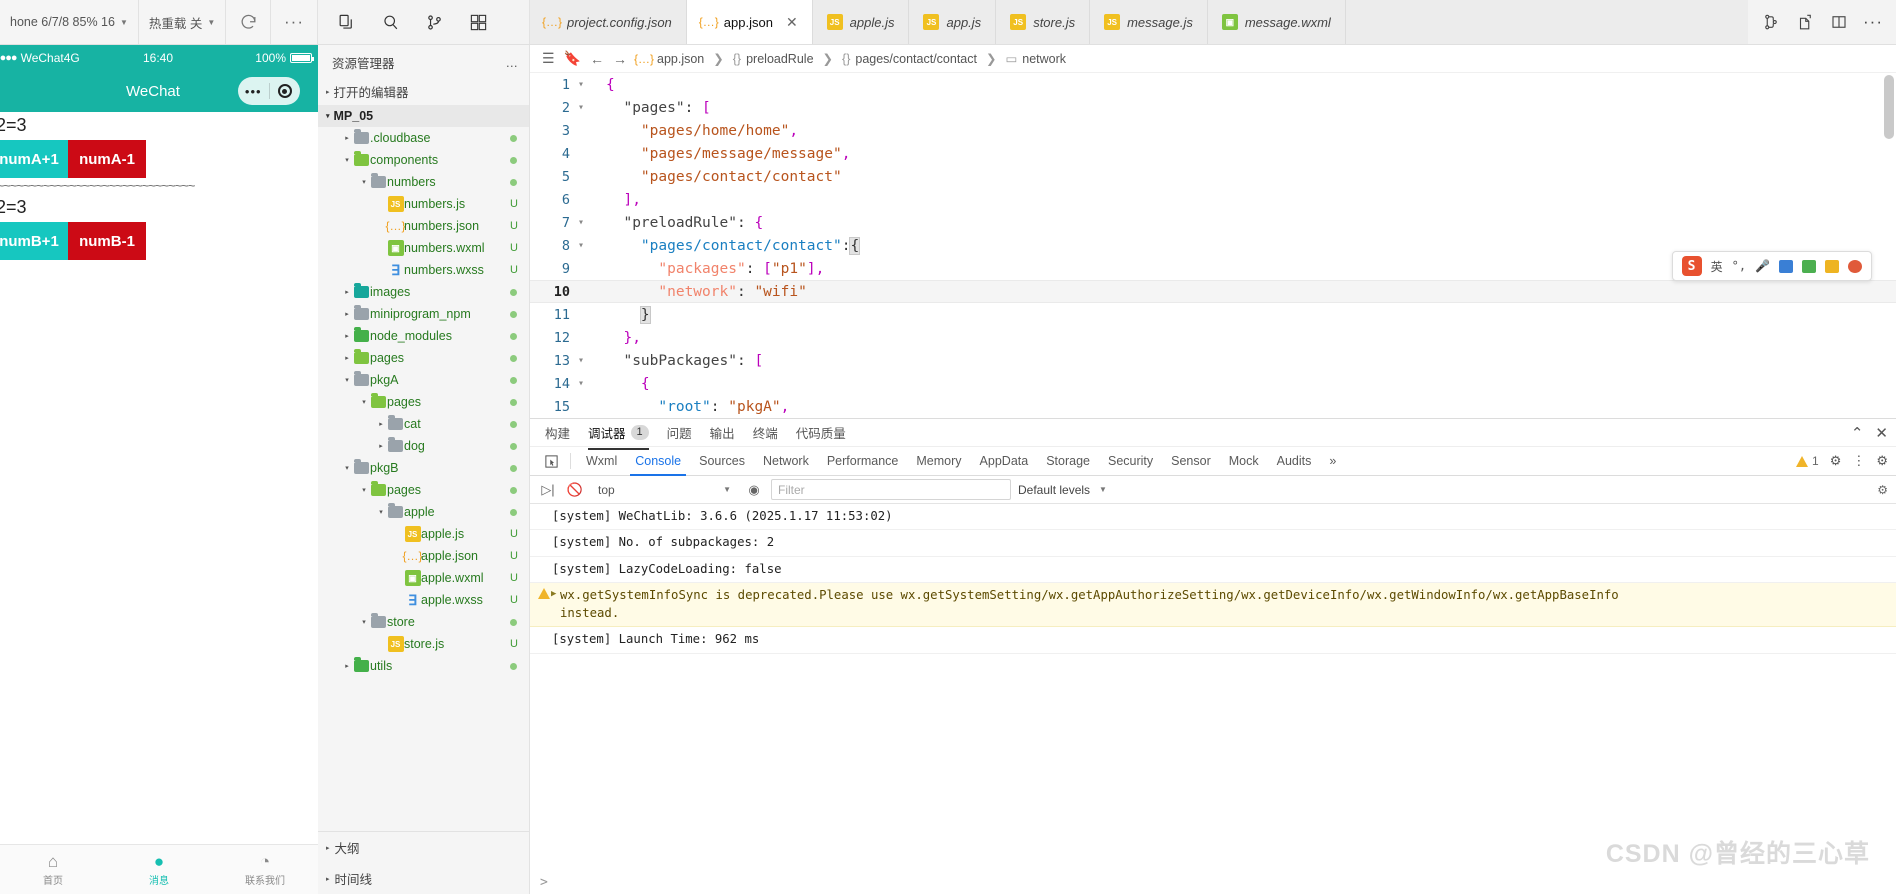 The width and height of the screenshot is (1896, 894). I want to click on devtools-tab-wxml: Wxml, so click(601, 461).